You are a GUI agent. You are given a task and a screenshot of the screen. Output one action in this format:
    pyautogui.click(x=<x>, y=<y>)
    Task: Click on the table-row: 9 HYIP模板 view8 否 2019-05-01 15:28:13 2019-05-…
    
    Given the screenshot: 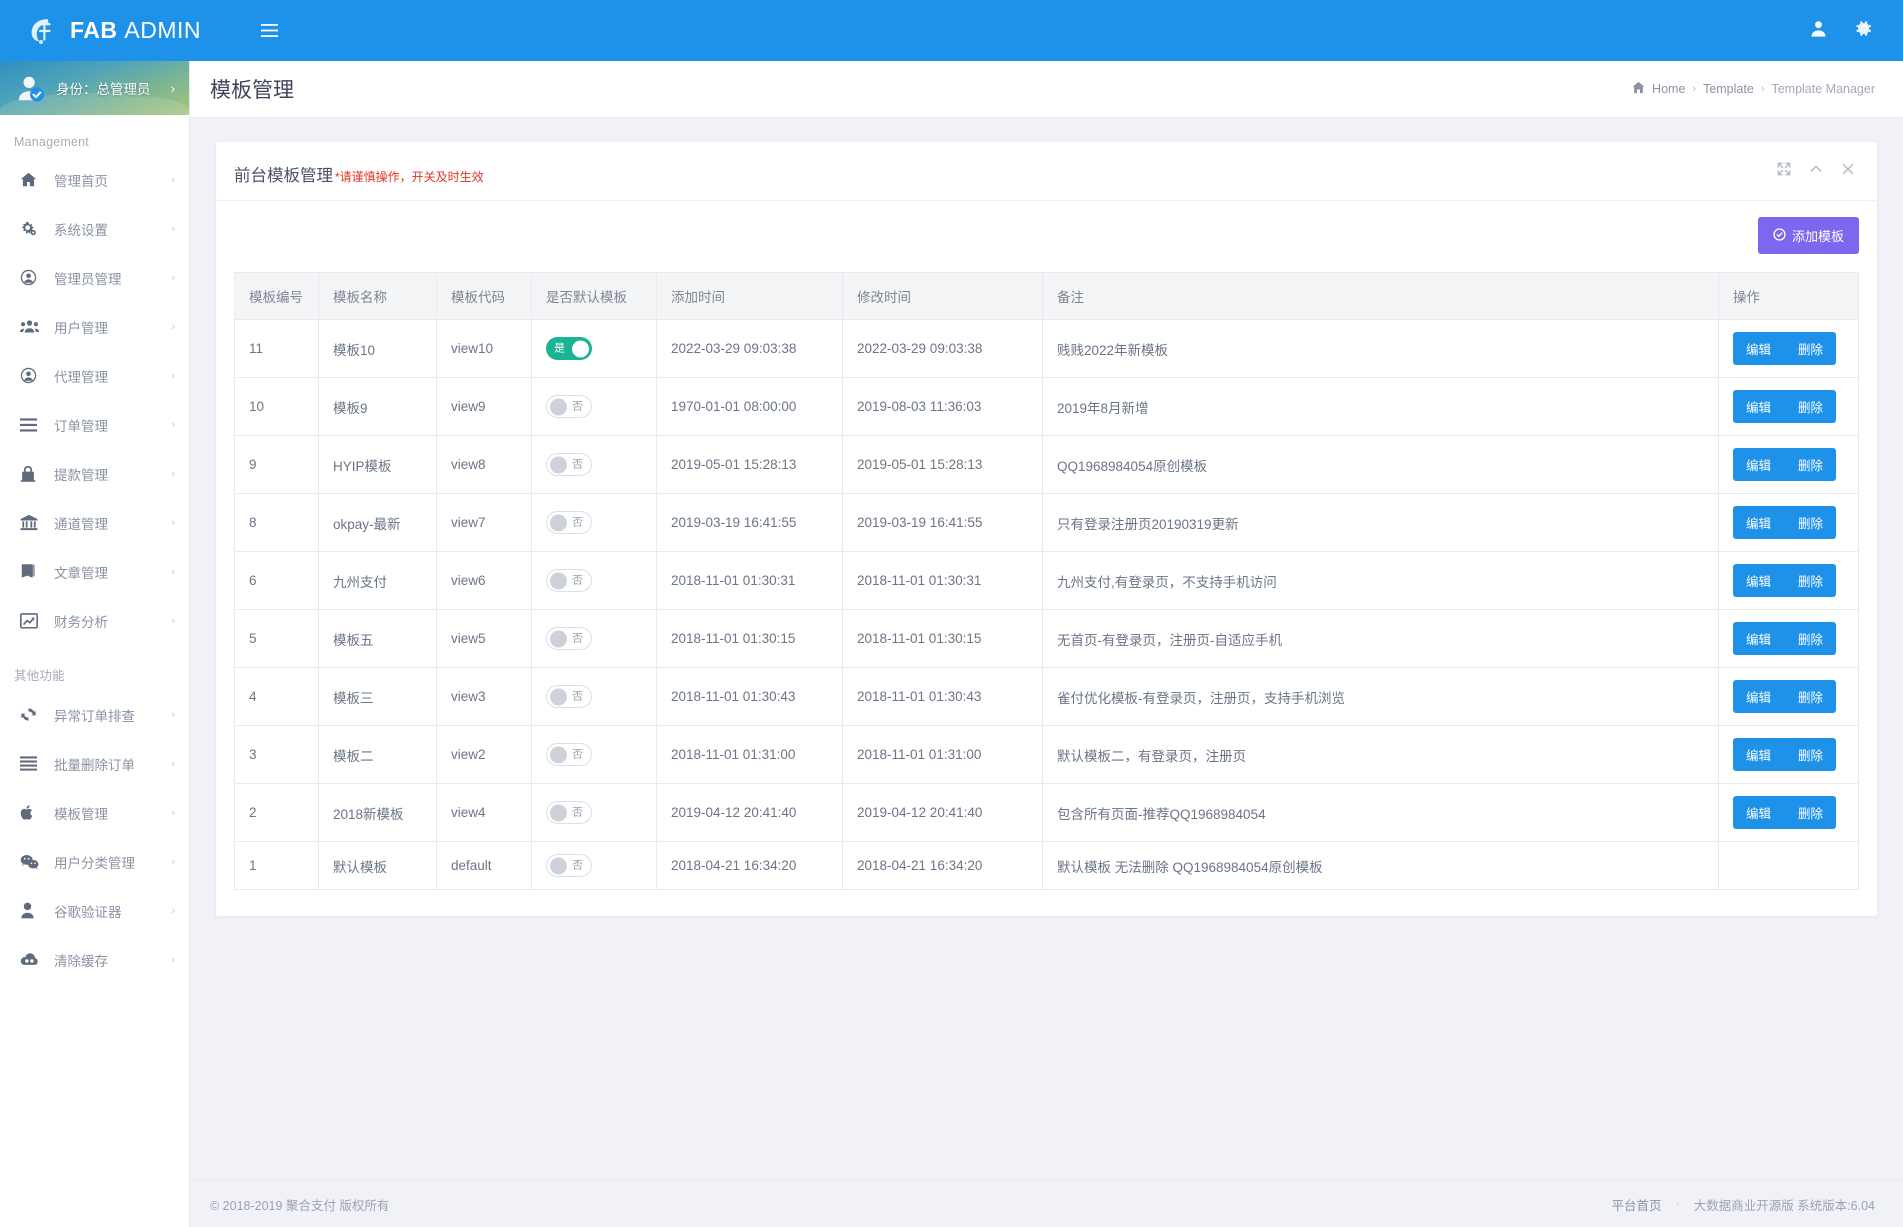 What is the action you would take?
    pyautogui.click(x=1046, y=464)
    